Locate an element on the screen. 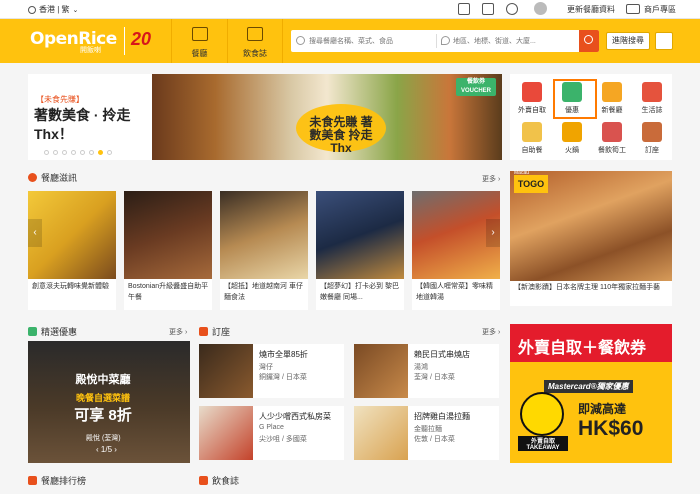 The image size is (700, 494). nav-label: 飲食誌 is located at coordinates (255, 53).